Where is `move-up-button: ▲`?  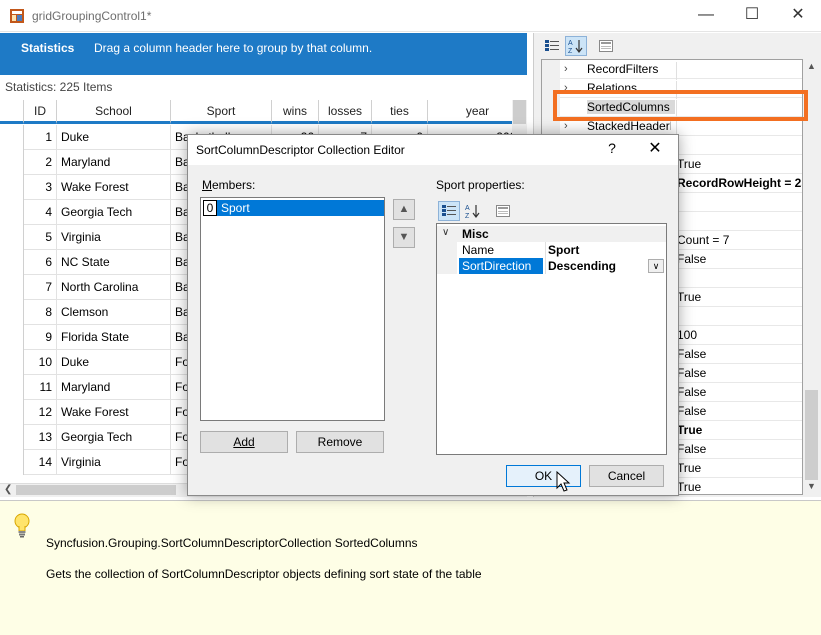
move-up-button: ▲ is located at coordinates (404, 209).